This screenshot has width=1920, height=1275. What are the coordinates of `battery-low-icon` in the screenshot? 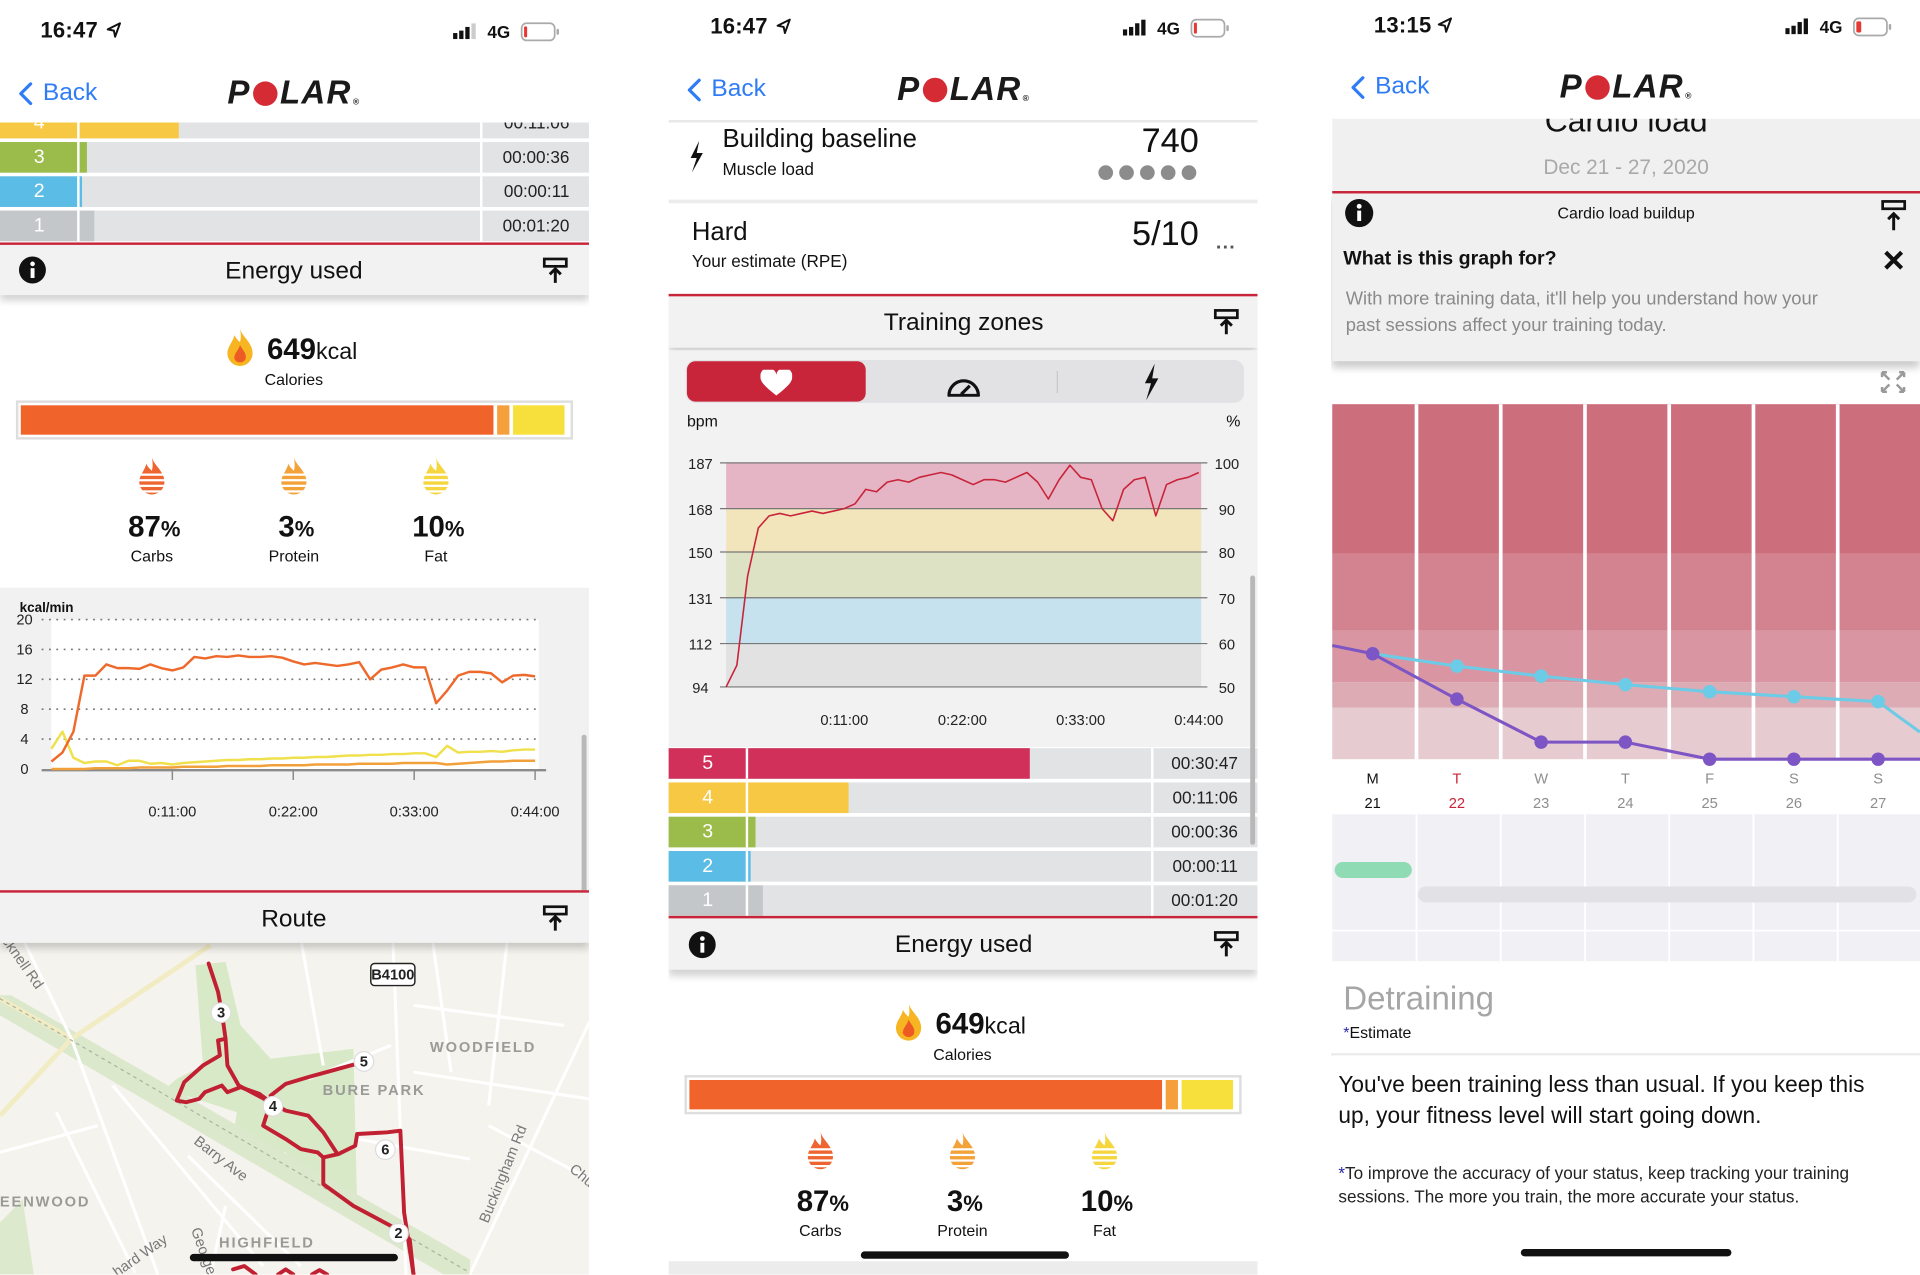 It's located at (1209, 28).